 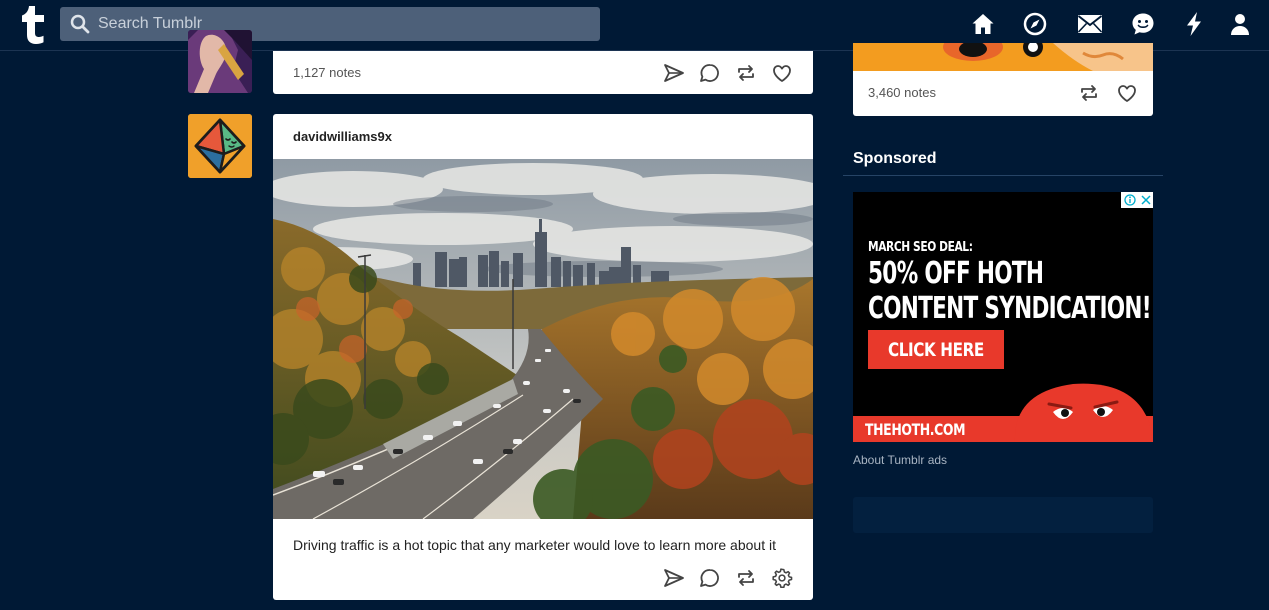 I want to click on account-icon, so click(x=1240, y=24).